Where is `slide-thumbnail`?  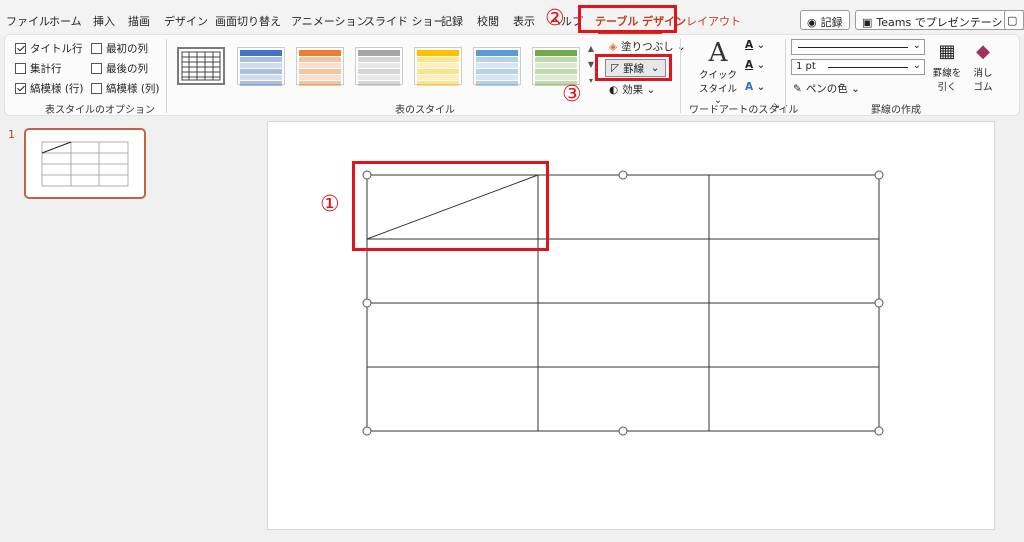 slide-thumbnail is located at coordinates (85, 163).